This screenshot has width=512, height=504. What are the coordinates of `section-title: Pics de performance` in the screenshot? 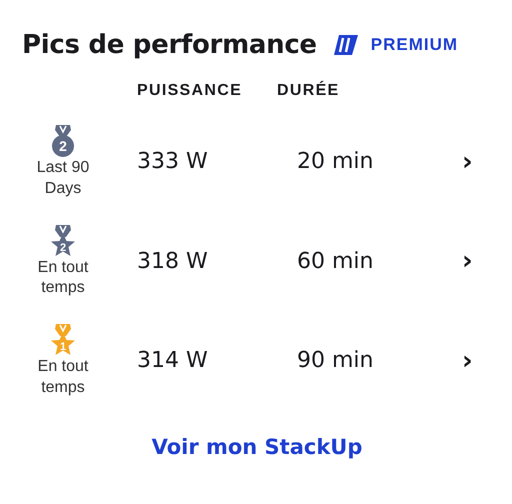 It's located at (169, 45).